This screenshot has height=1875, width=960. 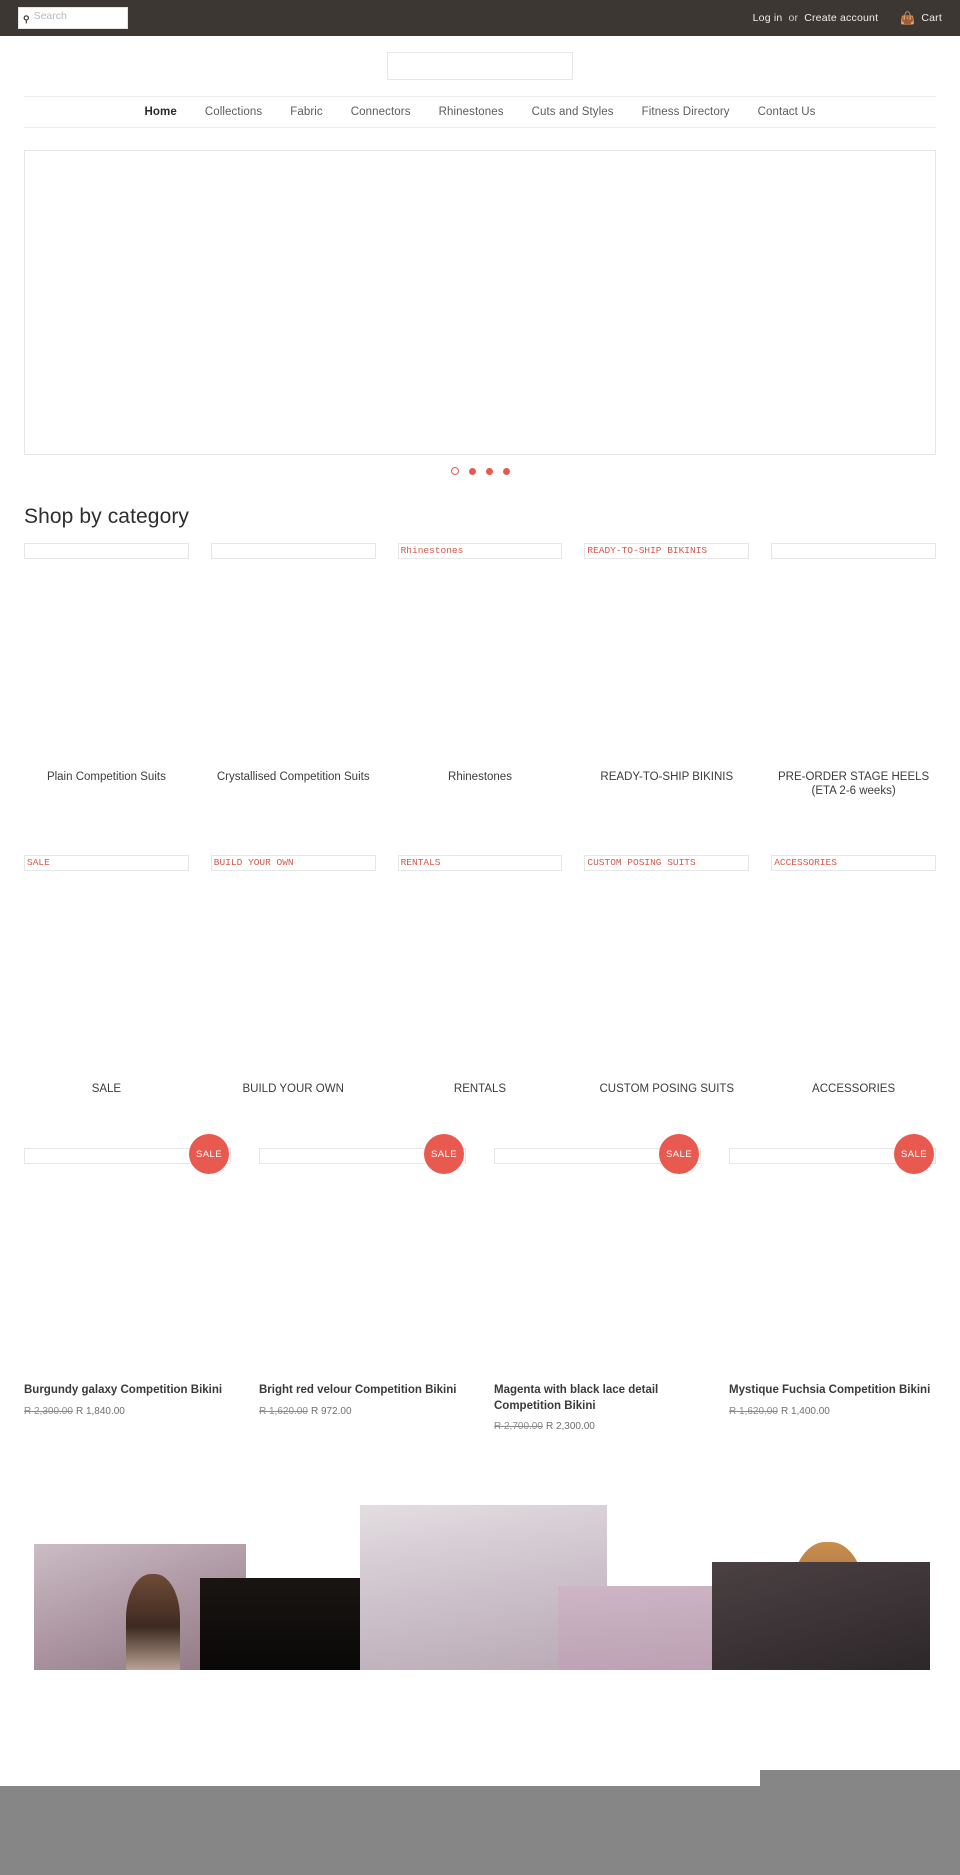 I want to click on product-title: Burgundy galaxy Competition Bikini, so click(x=127, y=1391).